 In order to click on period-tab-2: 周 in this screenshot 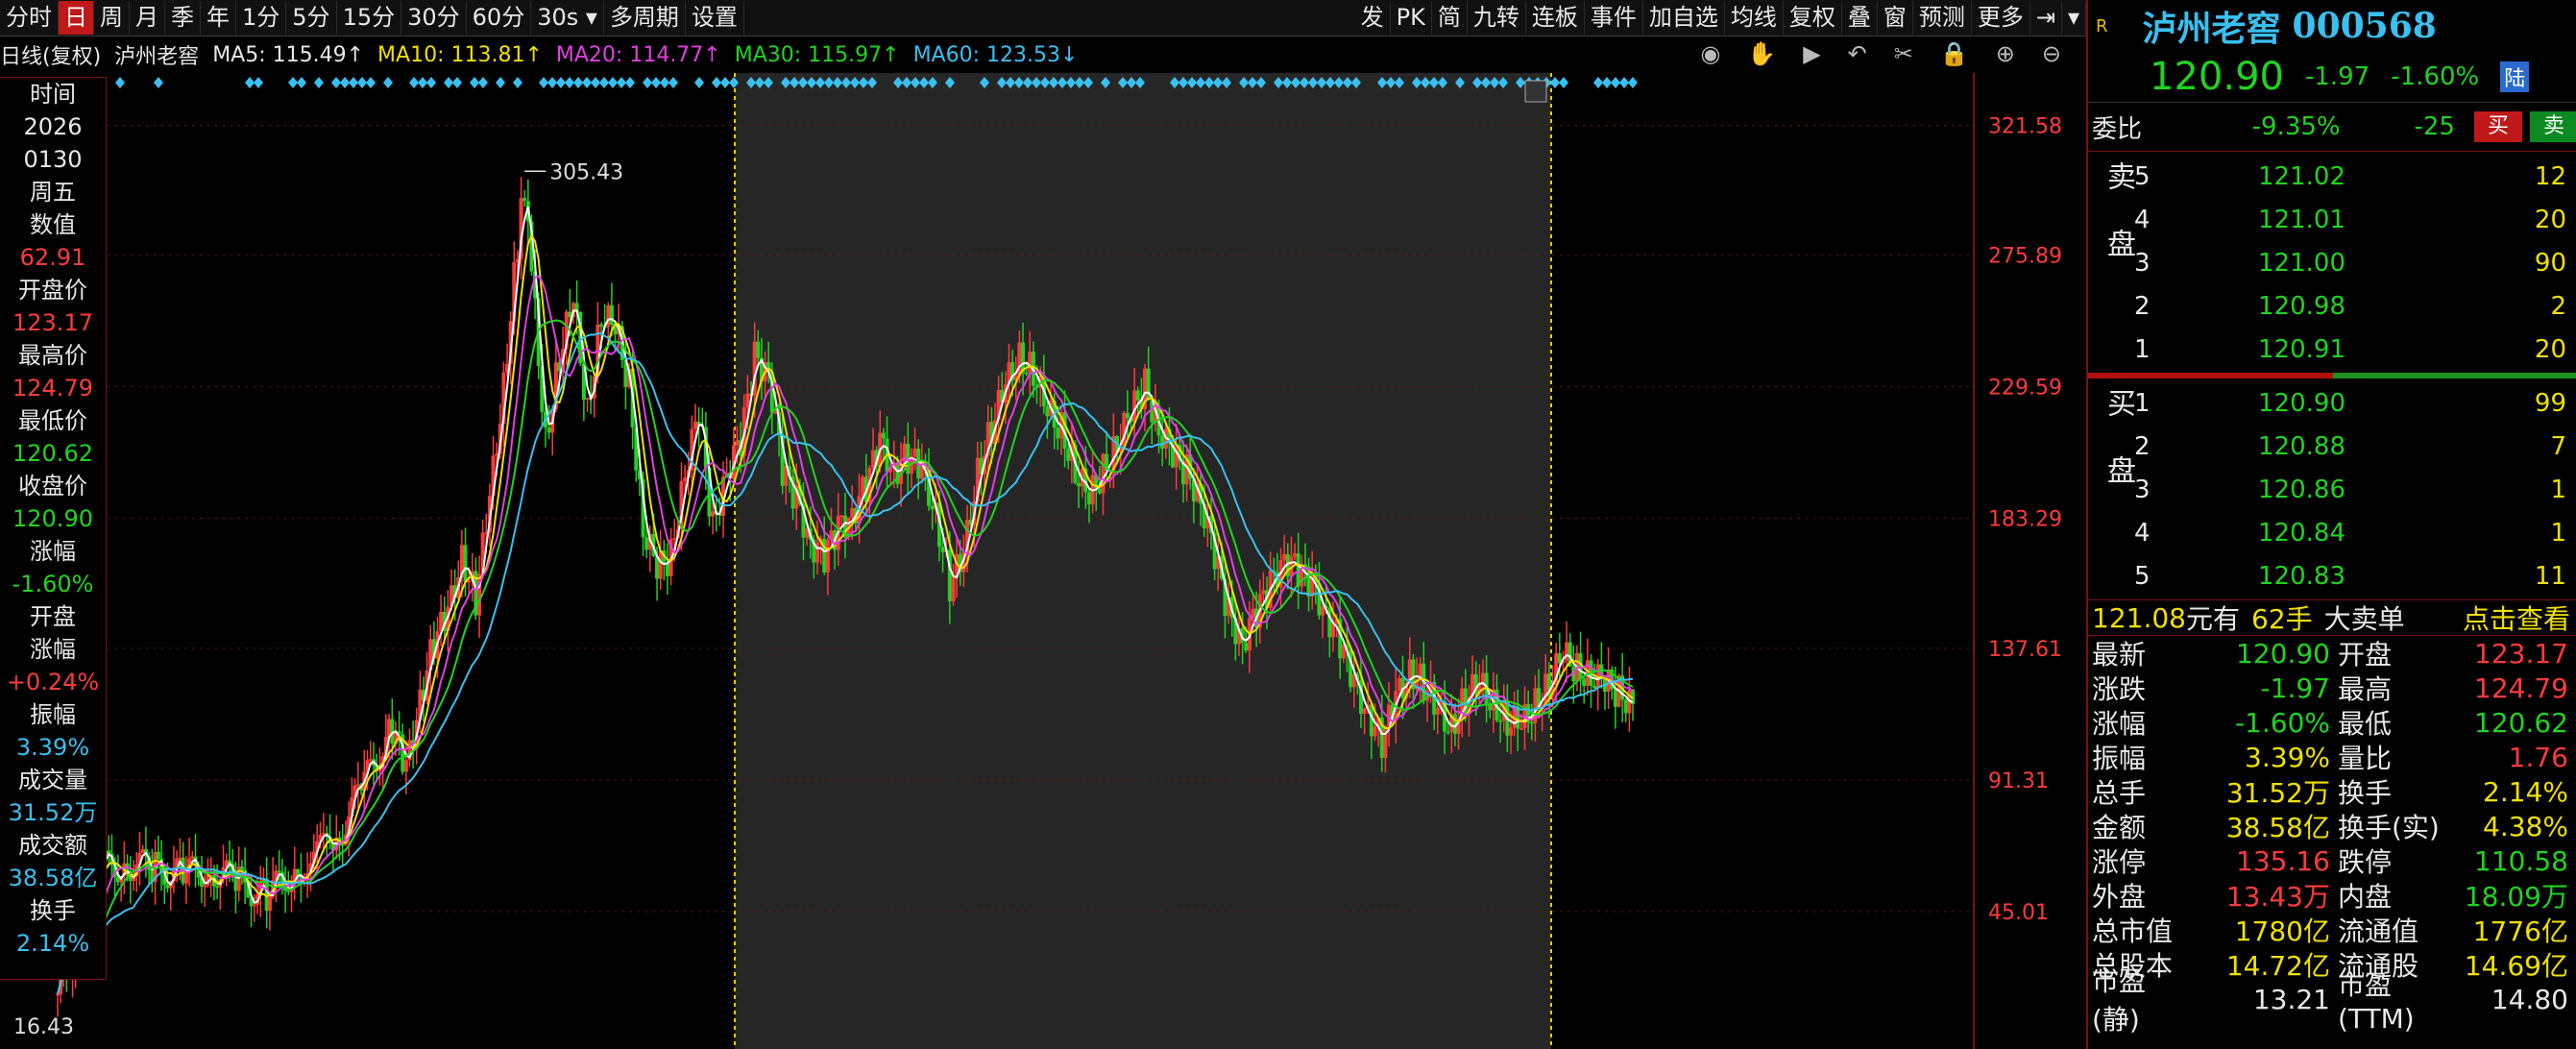, I will do `click(112, 18)`.